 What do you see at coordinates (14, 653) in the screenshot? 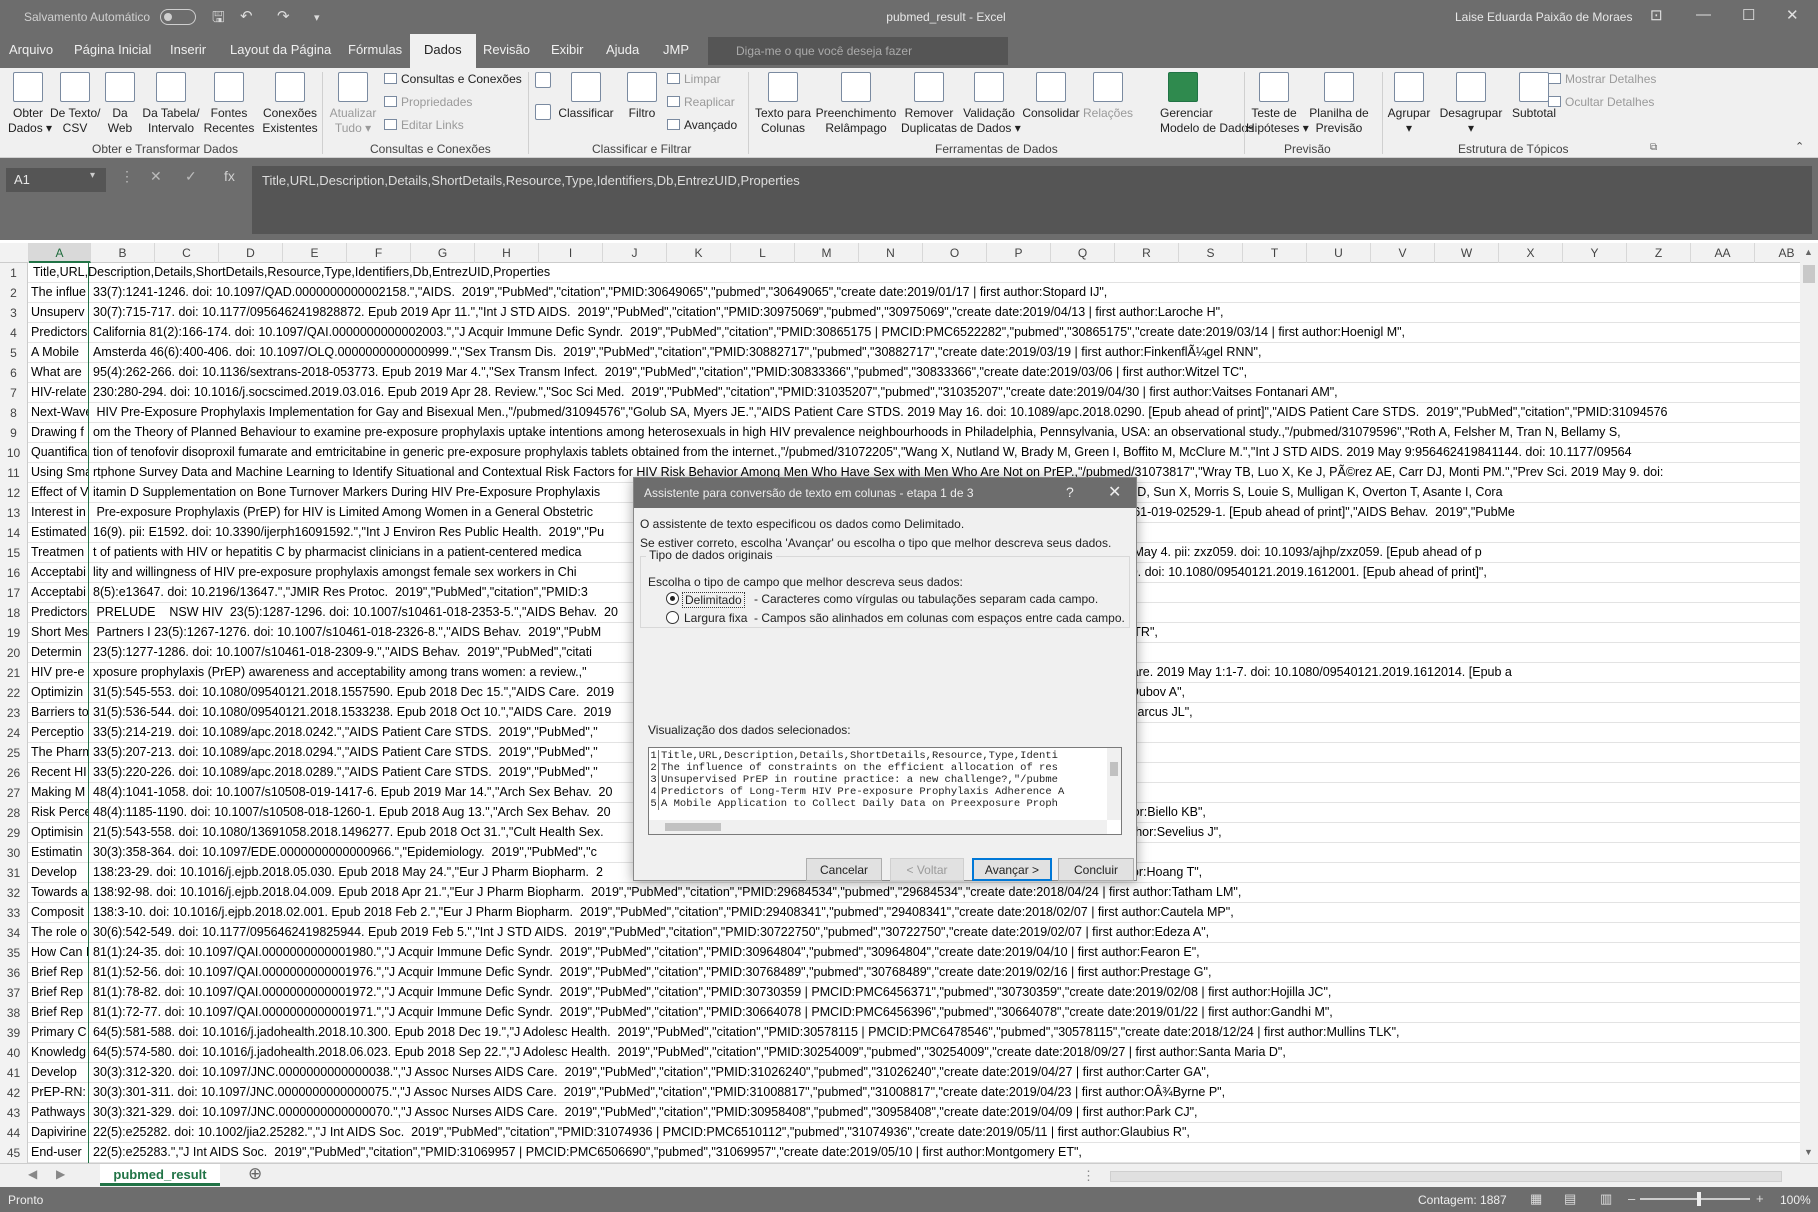
I see `row-number: 20` at bounding box center [14, 653].